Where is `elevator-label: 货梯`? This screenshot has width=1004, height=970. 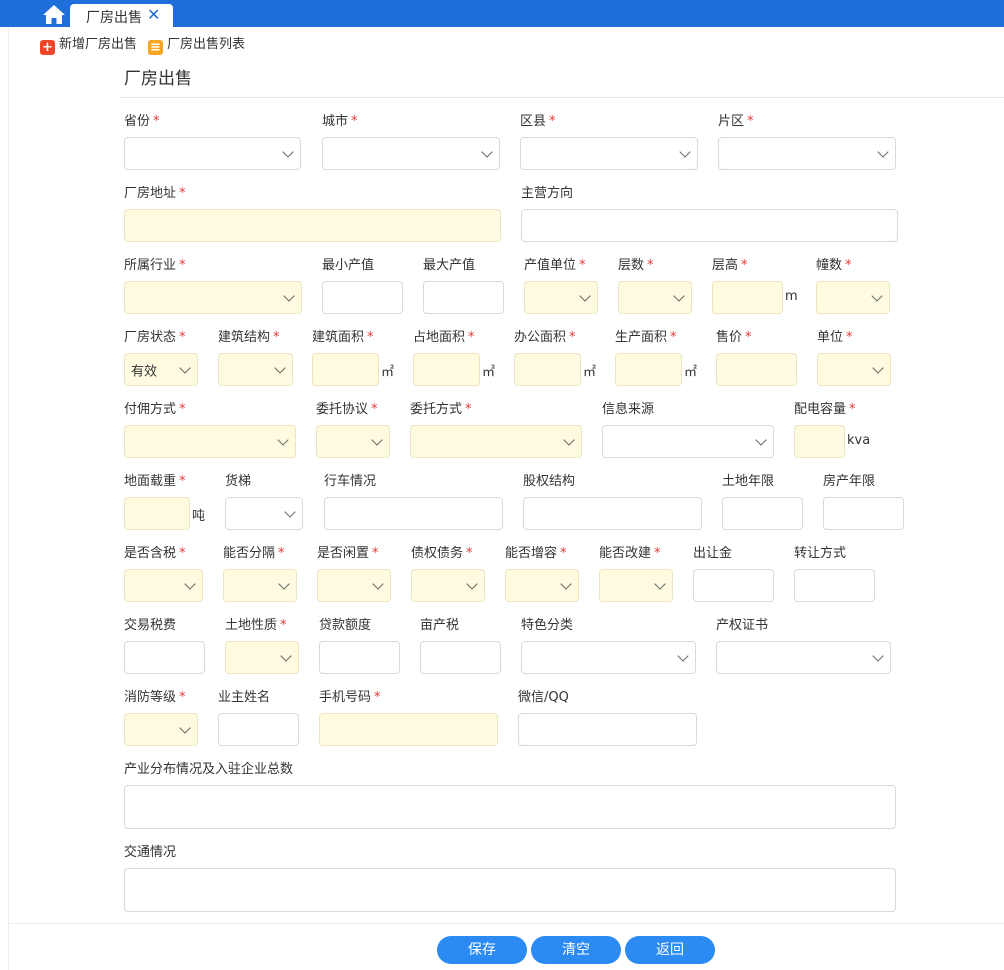
elevator-label: 货梯 is located at coordinates (238, 479).